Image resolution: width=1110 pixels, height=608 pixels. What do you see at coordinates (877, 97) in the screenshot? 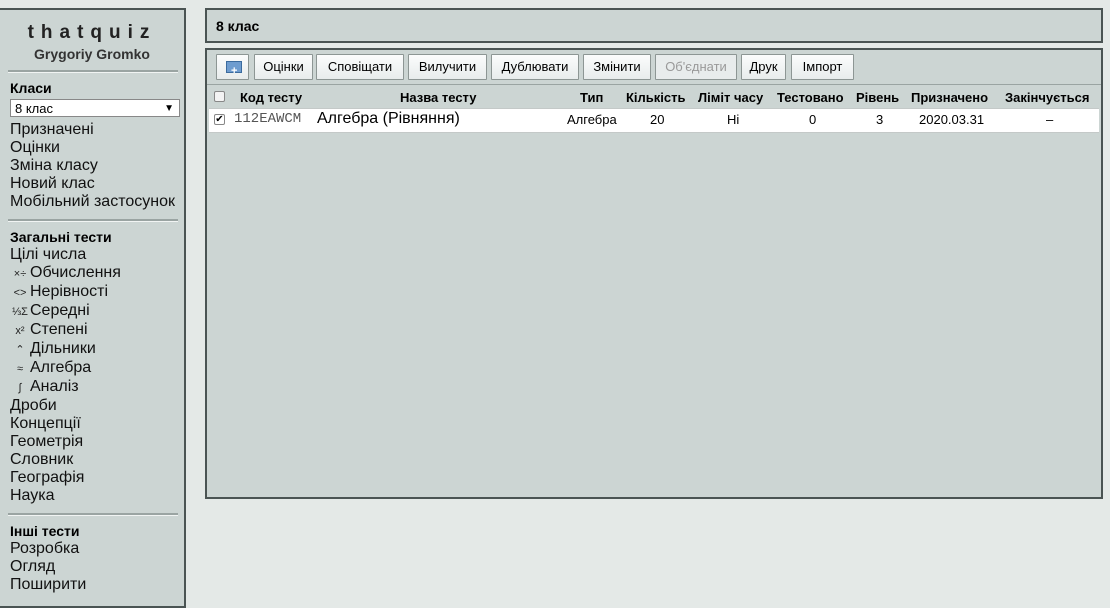
I see `column-header-level: Рівень` at bounding box center [877, 97].